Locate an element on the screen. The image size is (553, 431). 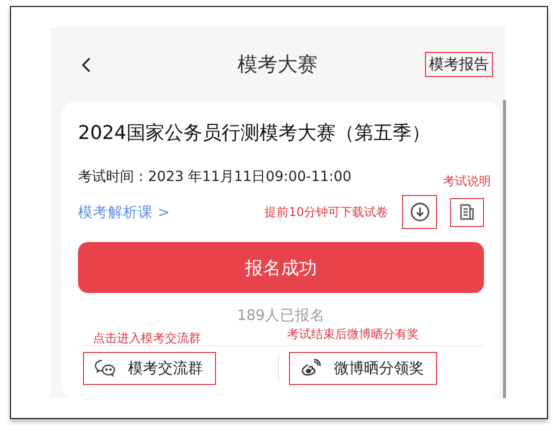
registered-count: 189人已报名 is located at coordinates (281, 316).